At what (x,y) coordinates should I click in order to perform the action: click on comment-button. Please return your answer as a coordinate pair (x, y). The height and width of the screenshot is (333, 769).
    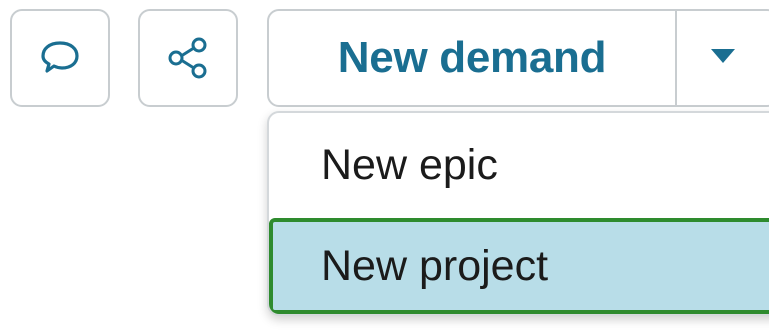
    Looking at the image, I should click on (60, 58).